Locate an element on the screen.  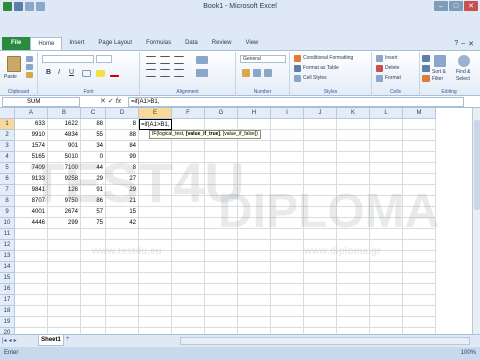
column-header-a: A is located at coordinates (31, 113).